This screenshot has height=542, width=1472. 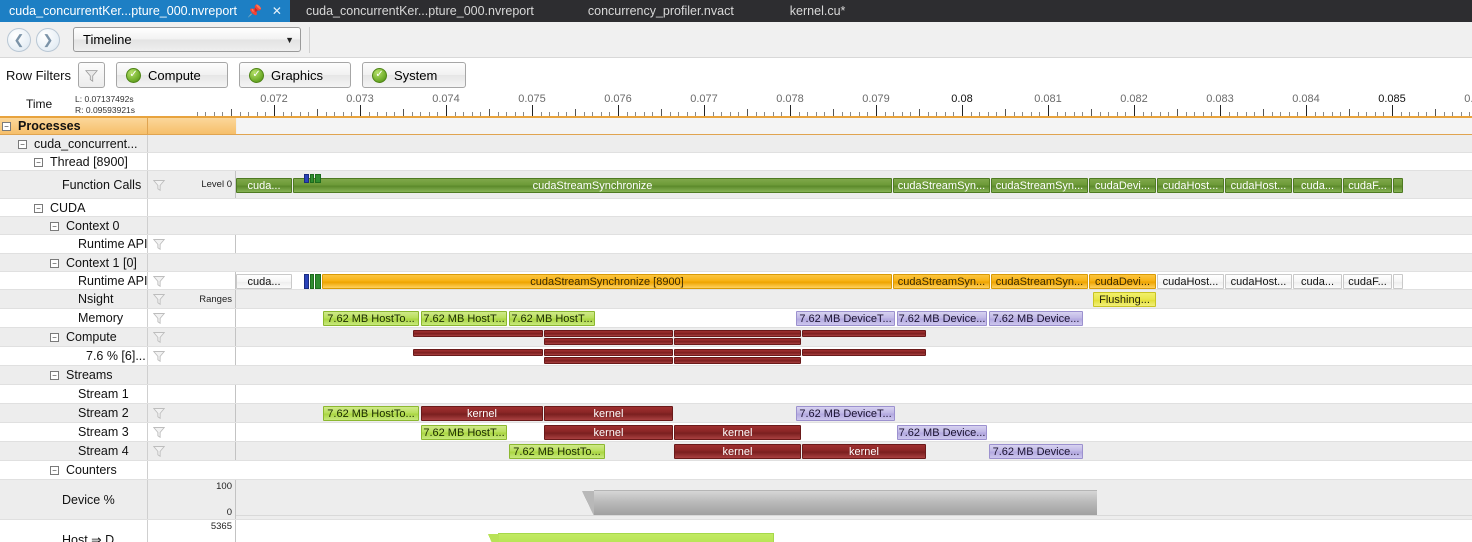 I want to click on timeline-row-runtime-api-0: Runtime API, so click(x=736, y=244).